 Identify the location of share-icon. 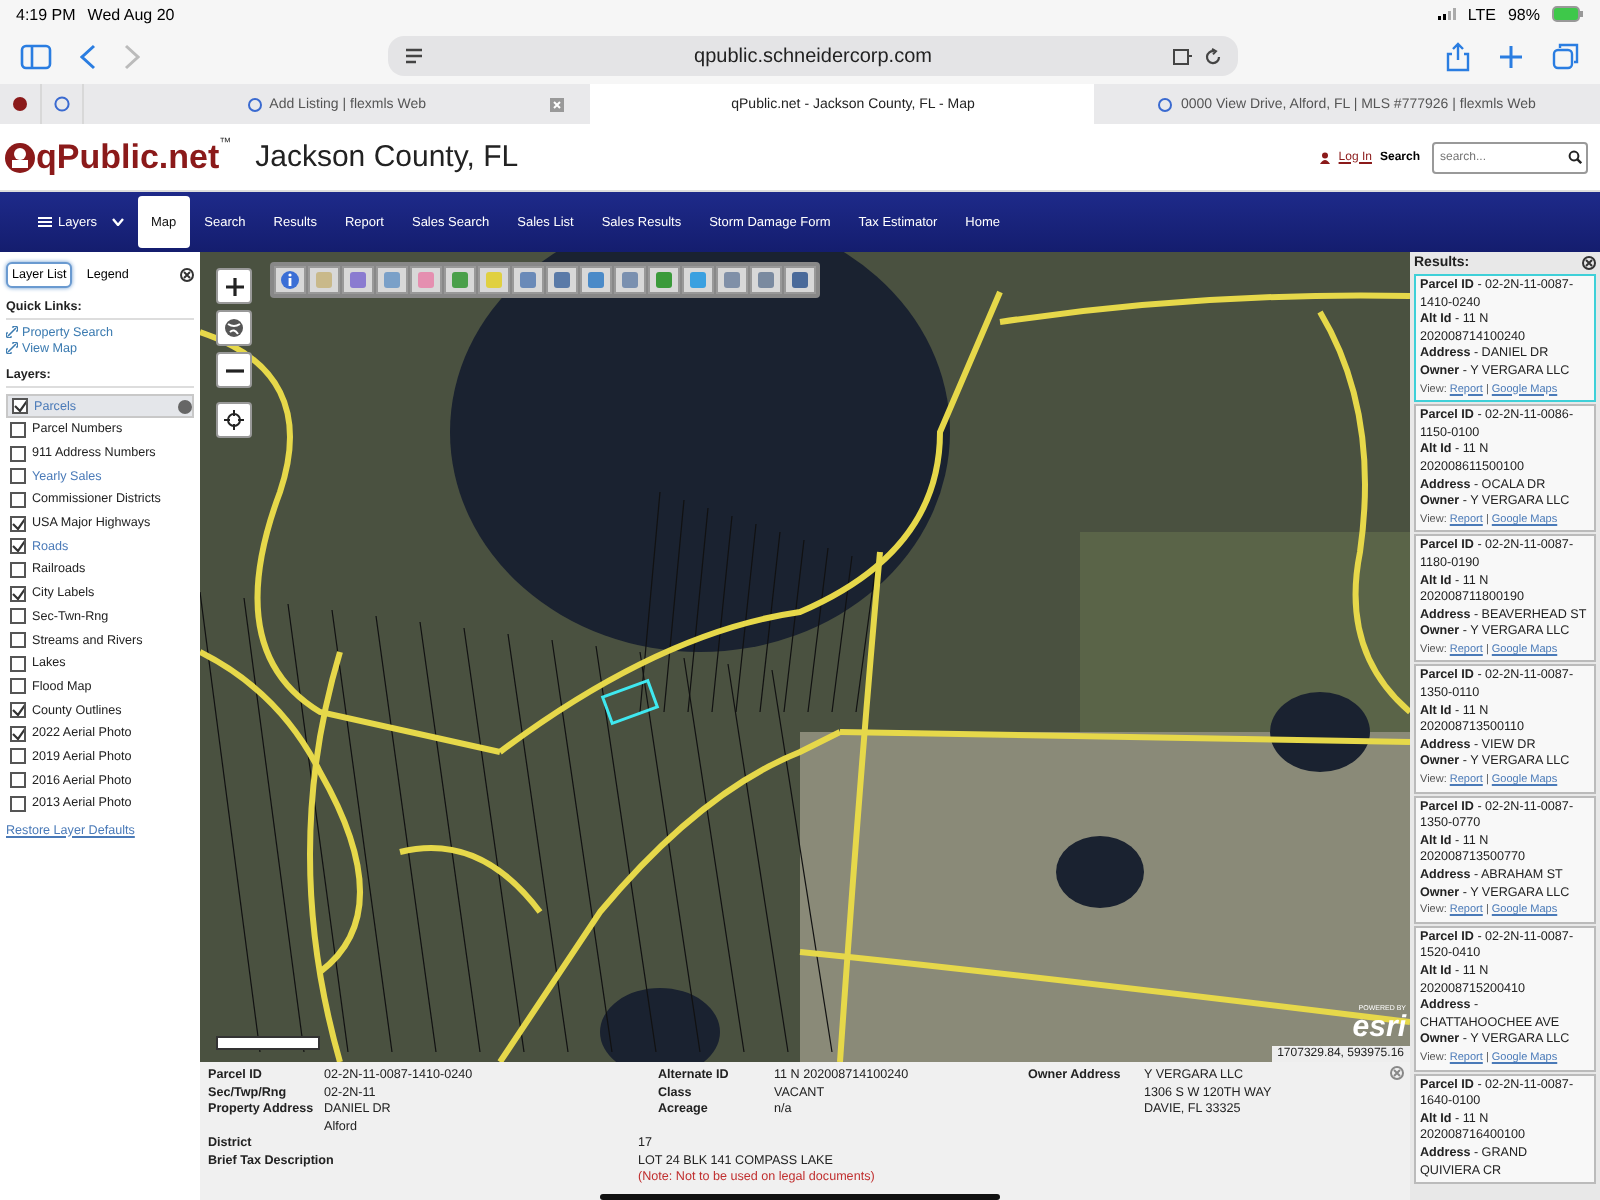
(1458, 56).